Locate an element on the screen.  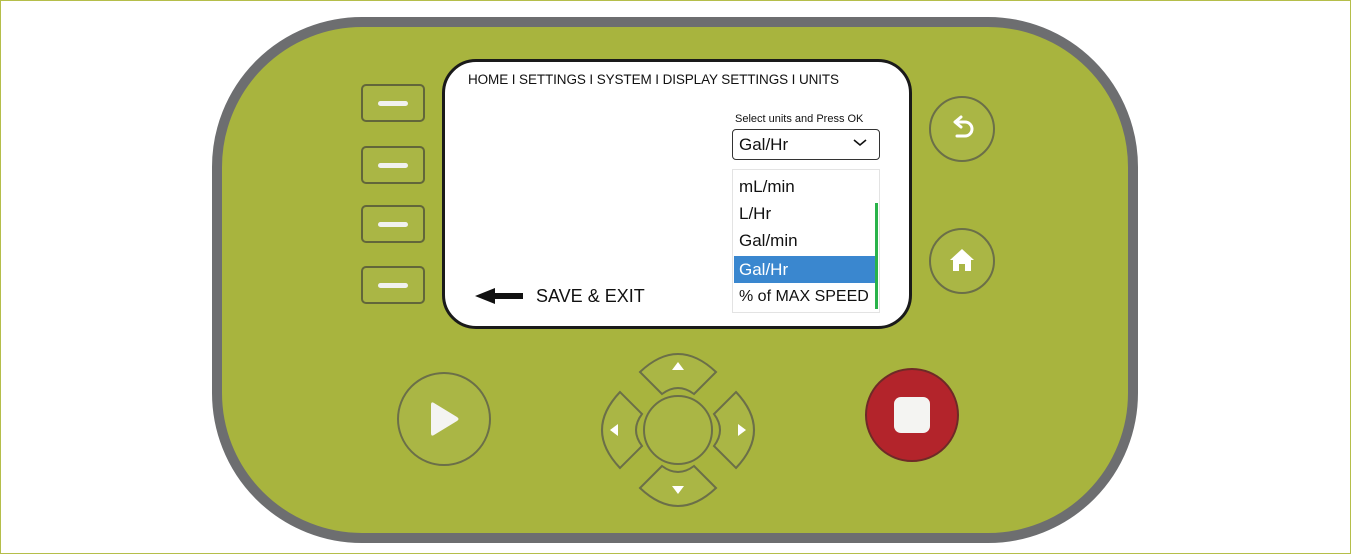
back-arrow-icon is located at coordinates (963, 126).